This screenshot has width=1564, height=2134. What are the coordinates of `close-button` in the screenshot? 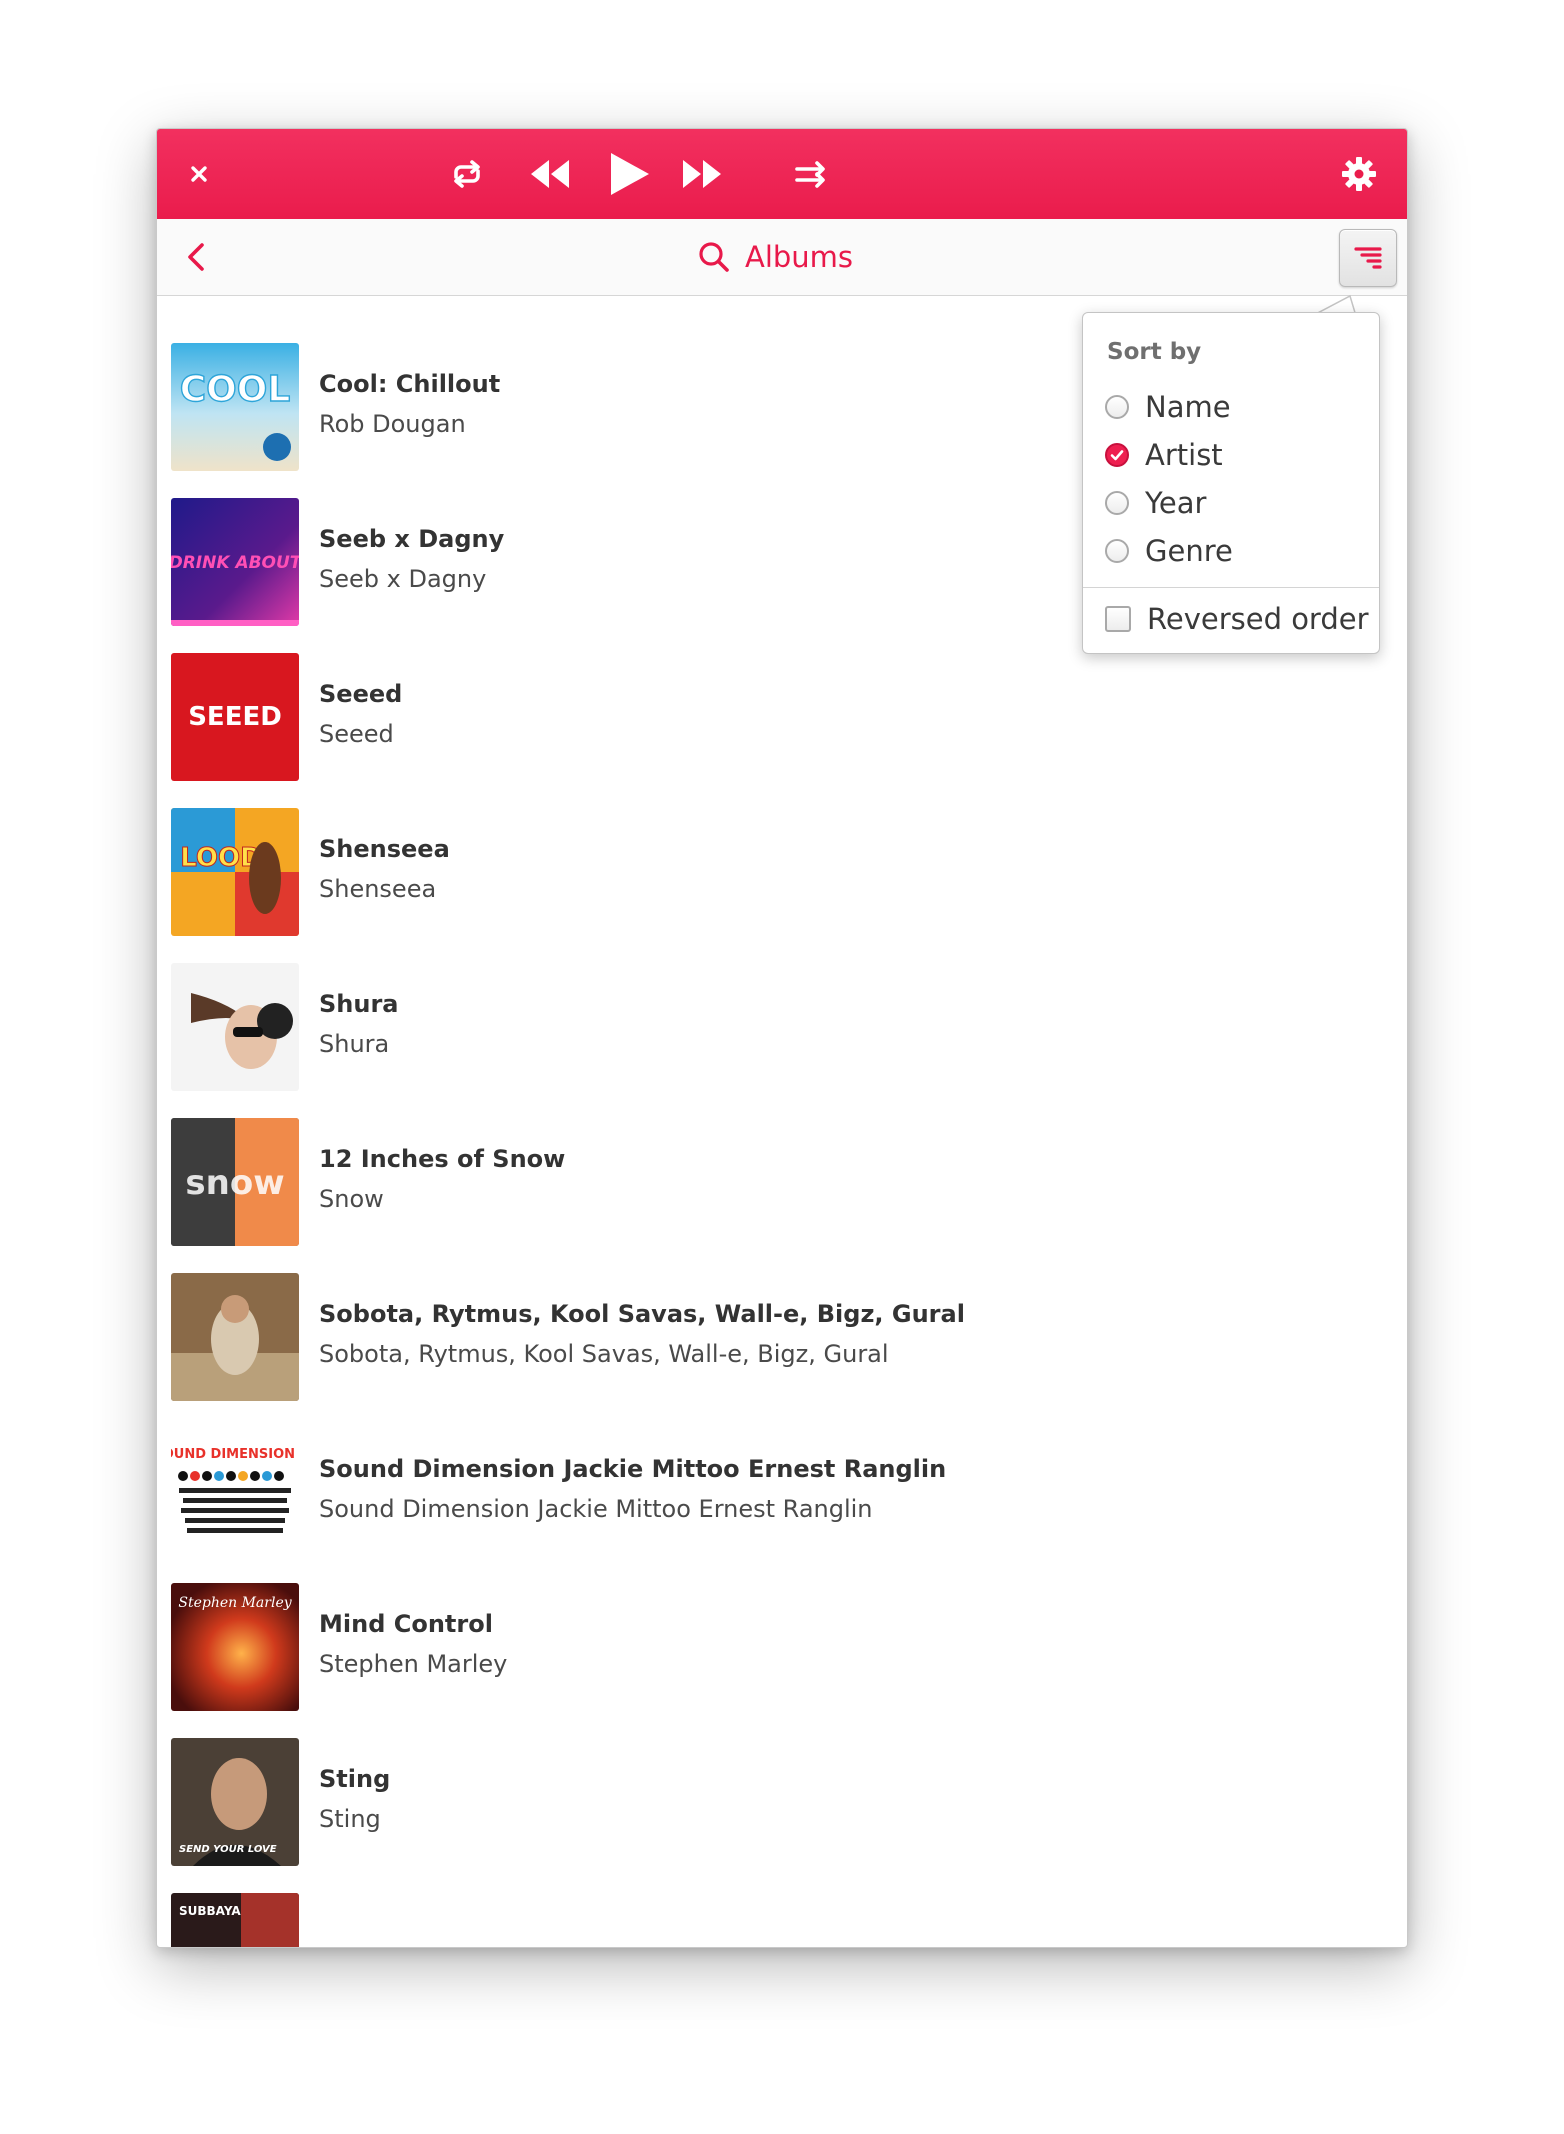 It's located at (199, 174).